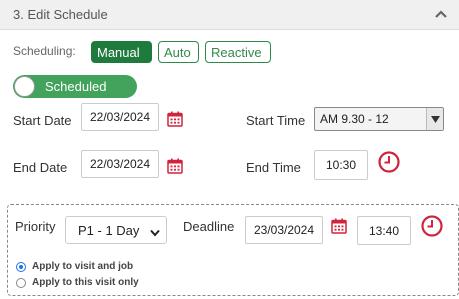 This screenshot has height=299, width=459. I want to click on apply-this-visit-only-option: Apply to this visit only, so click(77, 282).